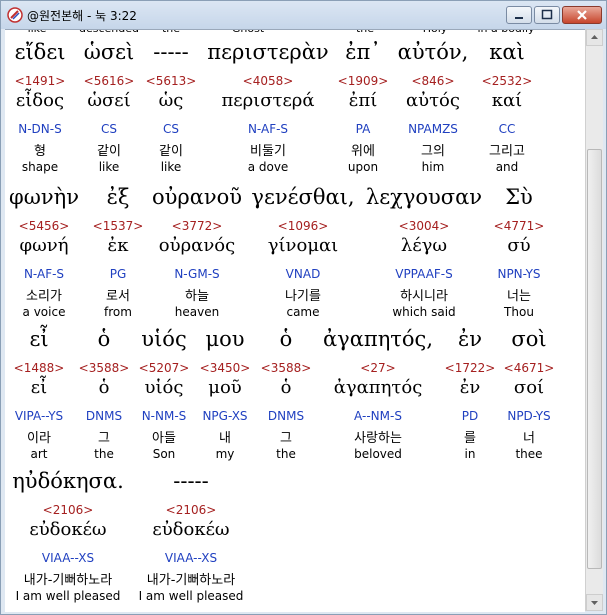 The image size is (607, 615). I want to click on maximize-button, so click(547, 15).